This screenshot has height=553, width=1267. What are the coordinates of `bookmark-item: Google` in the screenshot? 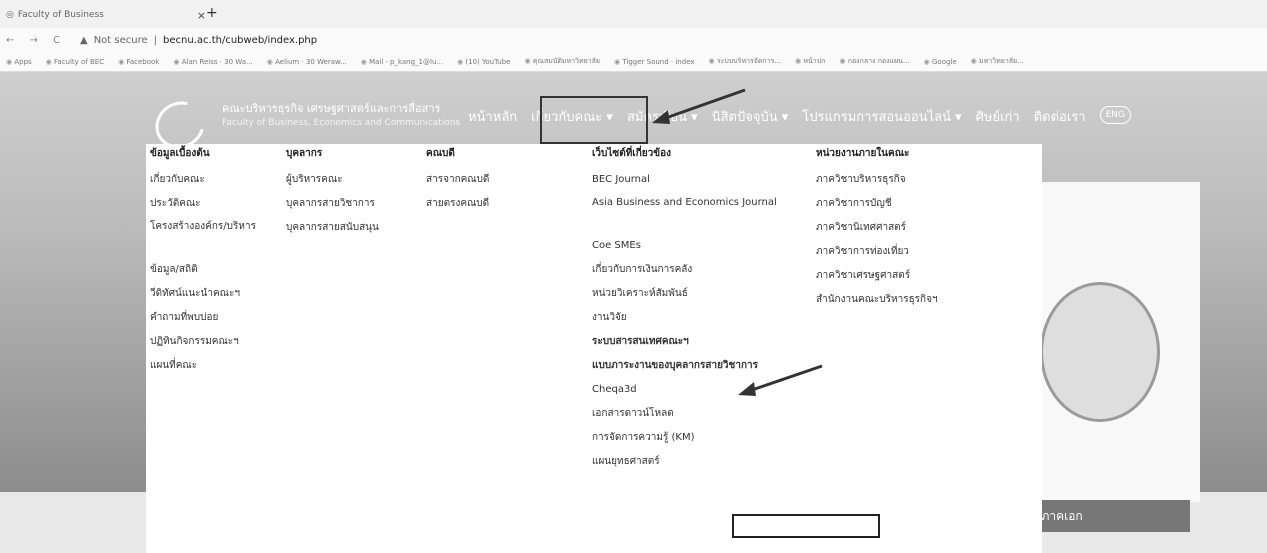 It's located at (940, 62).